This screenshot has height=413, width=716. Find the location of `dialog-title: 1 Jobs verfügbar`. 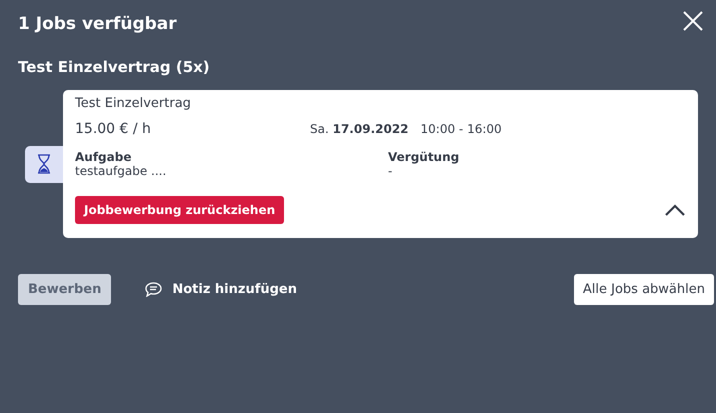

dialog-title: 1 Jobs verfügbar is located at coordinates (97, 24).